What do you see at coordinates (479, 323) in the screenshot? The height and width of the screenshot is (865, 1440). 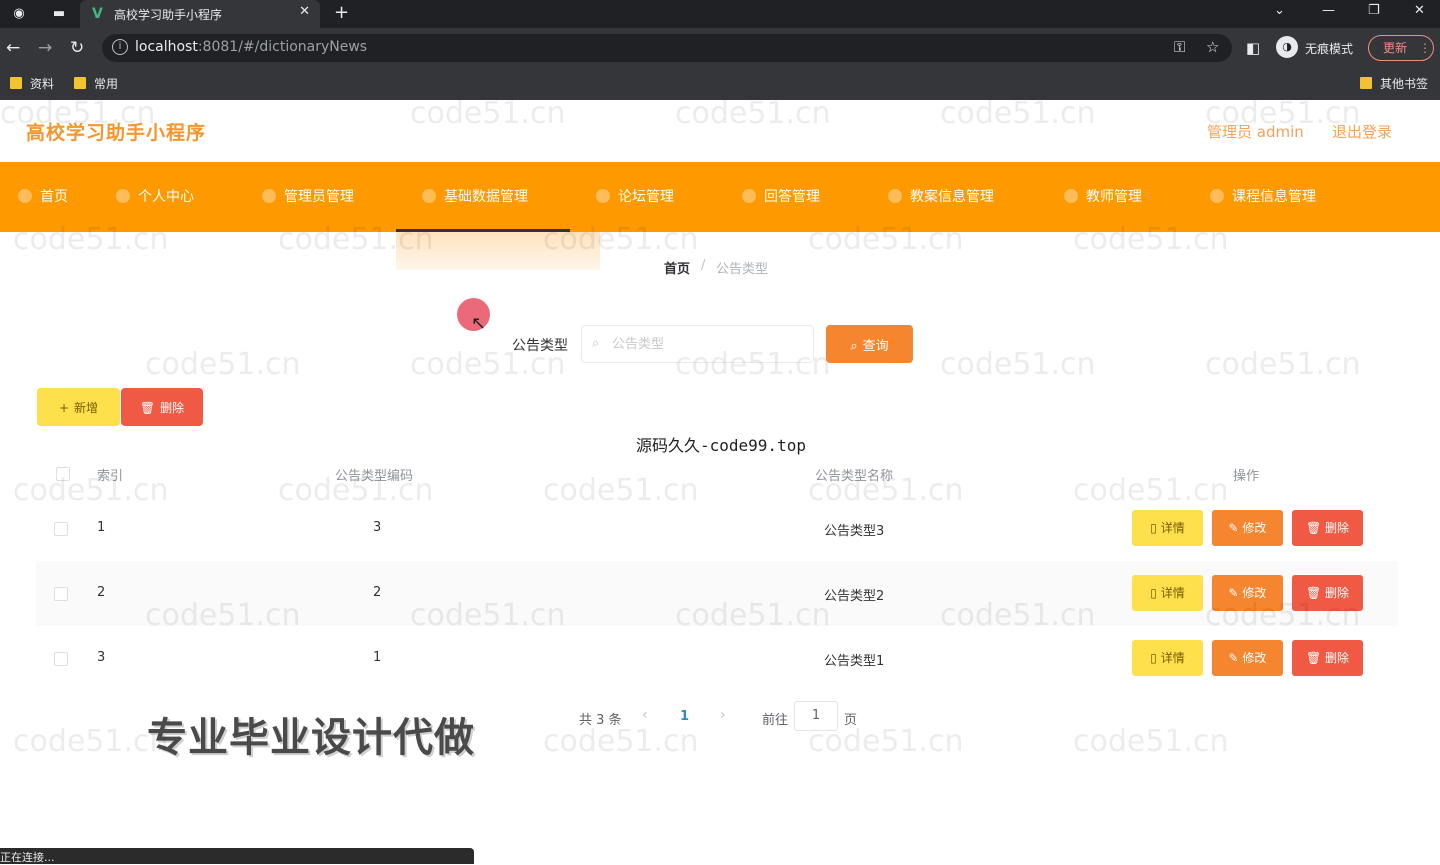 I see `mouse-cursor-icon: ↖` at bounding box center [479, 323].